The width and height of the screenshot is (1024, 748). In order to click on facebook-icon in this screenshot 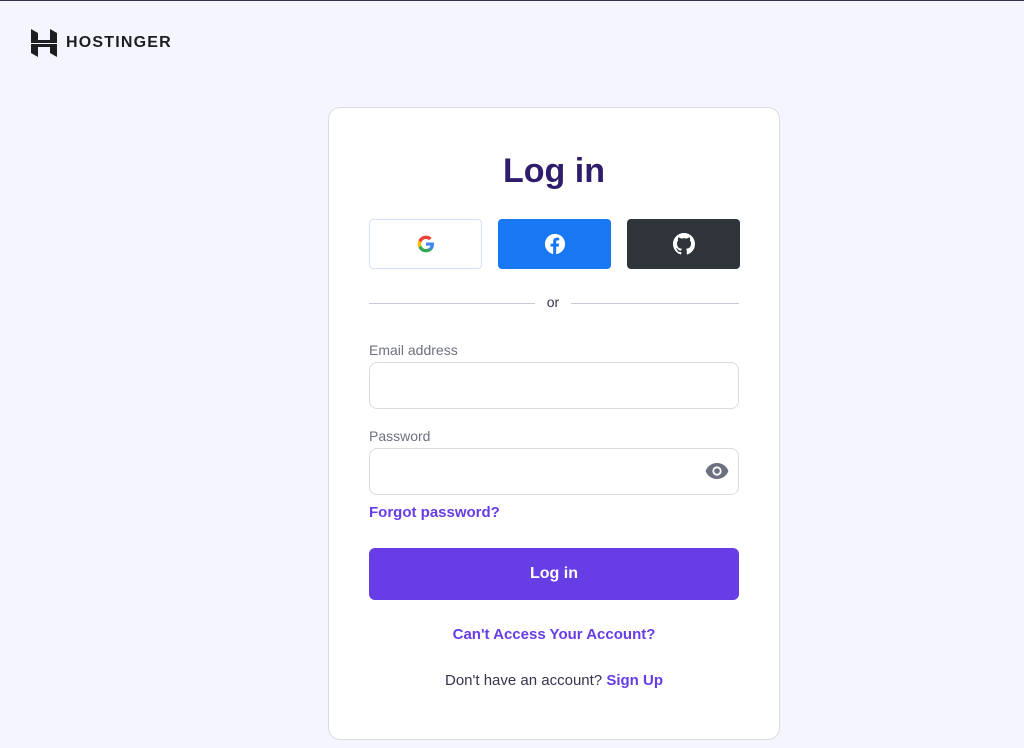, I will do `click(554, 244)`.